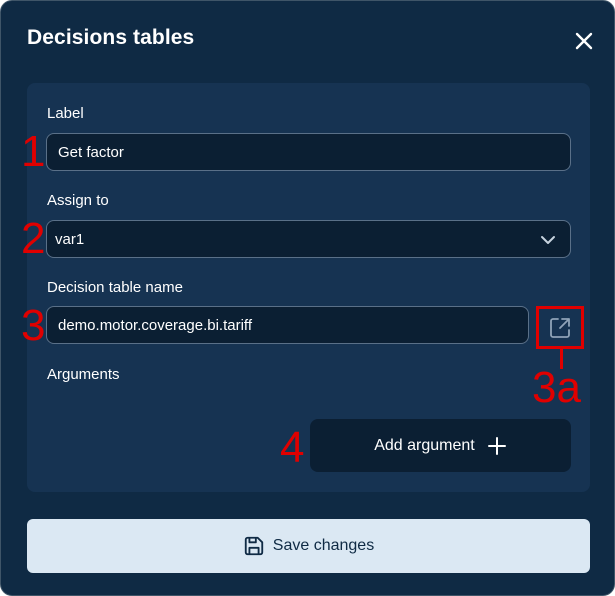 The height and width of the screenshot is (596, 615). I want to click on dialog-title: Decisions tables, so click(111, 37).